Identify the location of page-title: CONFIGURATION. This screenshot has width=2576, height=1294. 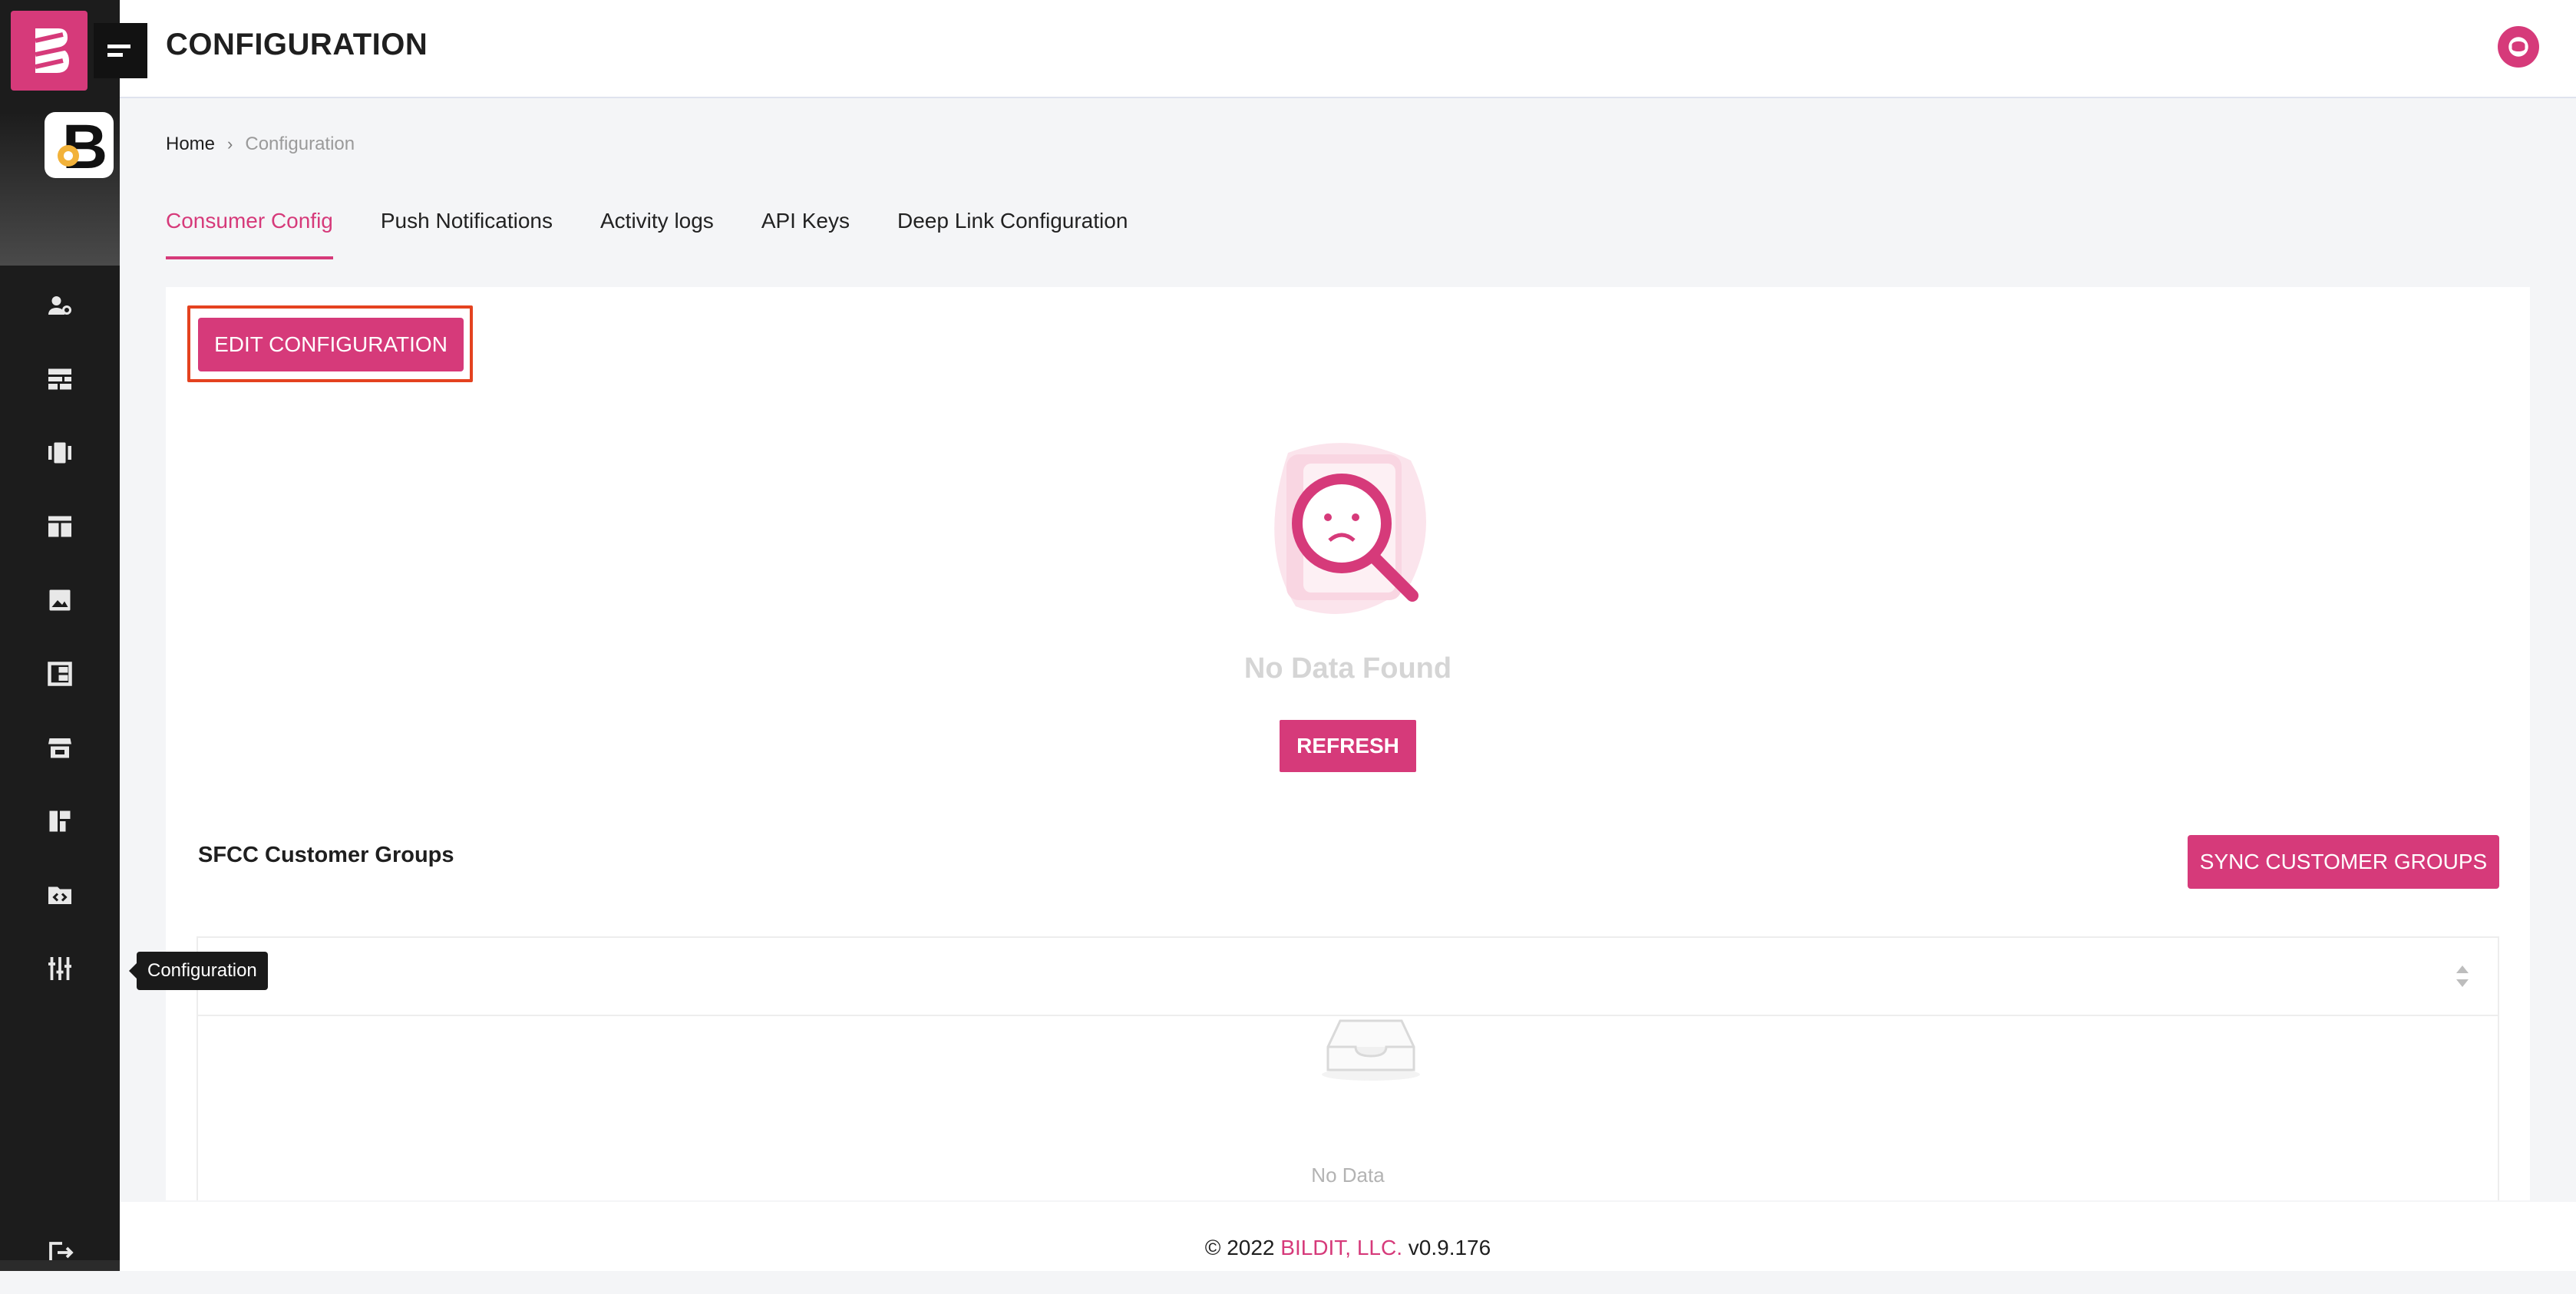
(297, 44).